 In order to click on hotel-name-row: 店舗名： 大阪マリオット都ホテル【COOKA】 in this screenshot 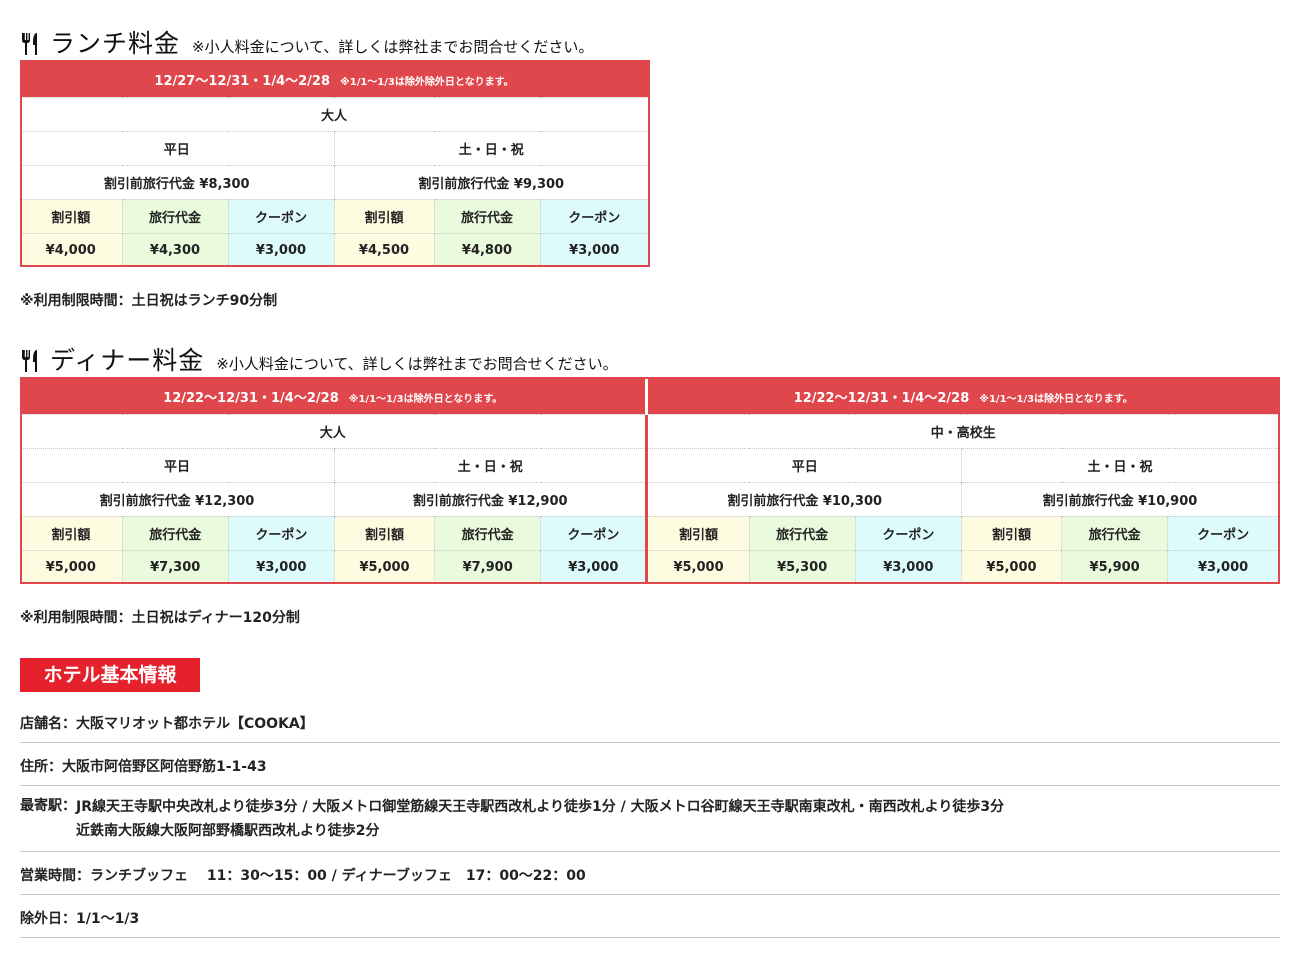, I will do `click(650, 723)`.